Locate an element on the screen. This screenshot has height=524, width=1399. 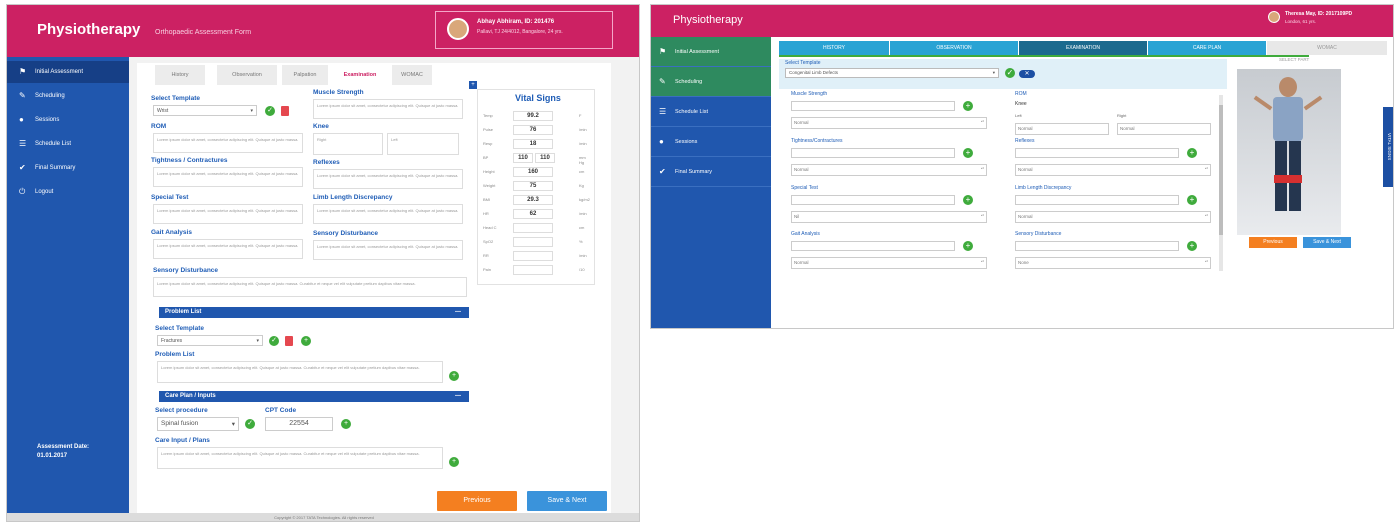
scrollbar is located at coordinates (1221, 183).